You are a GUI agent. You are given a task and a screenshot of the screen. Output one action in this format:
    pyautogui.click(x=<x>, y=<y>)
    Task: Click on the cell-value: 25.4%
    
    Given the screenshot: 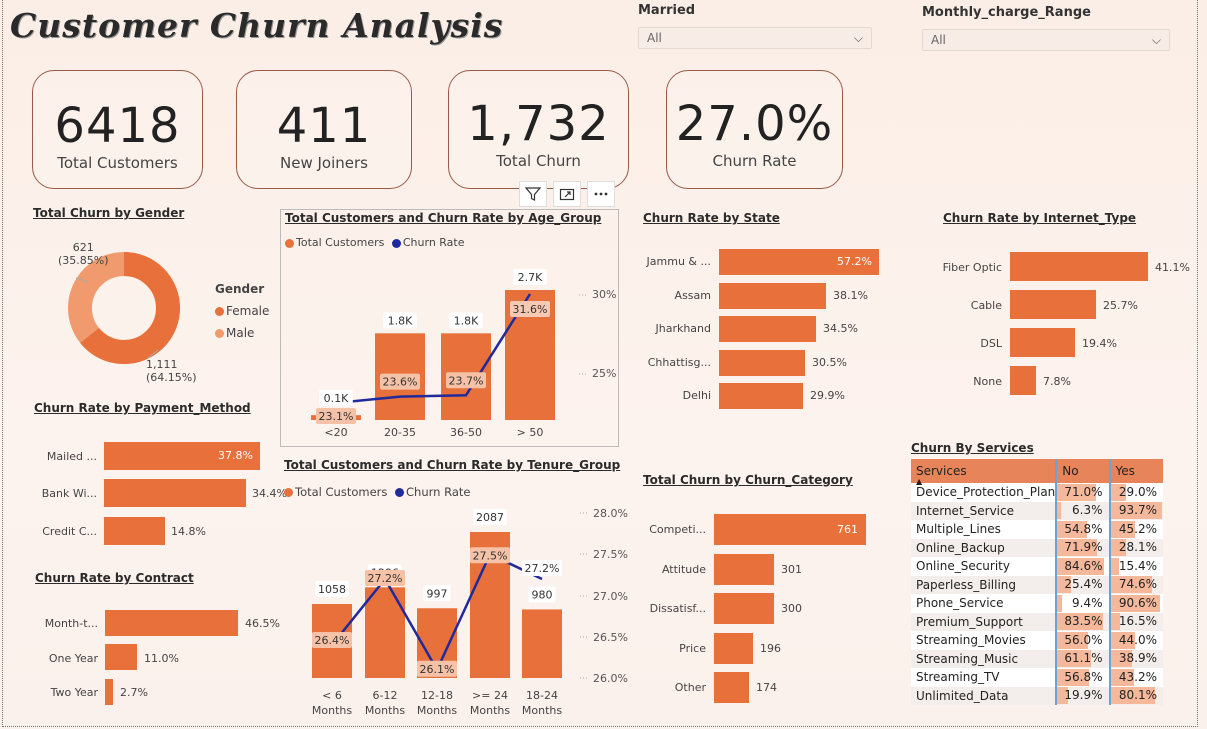 What is the action you would take?
    pyautogui.click(x=1083, y=584)
    